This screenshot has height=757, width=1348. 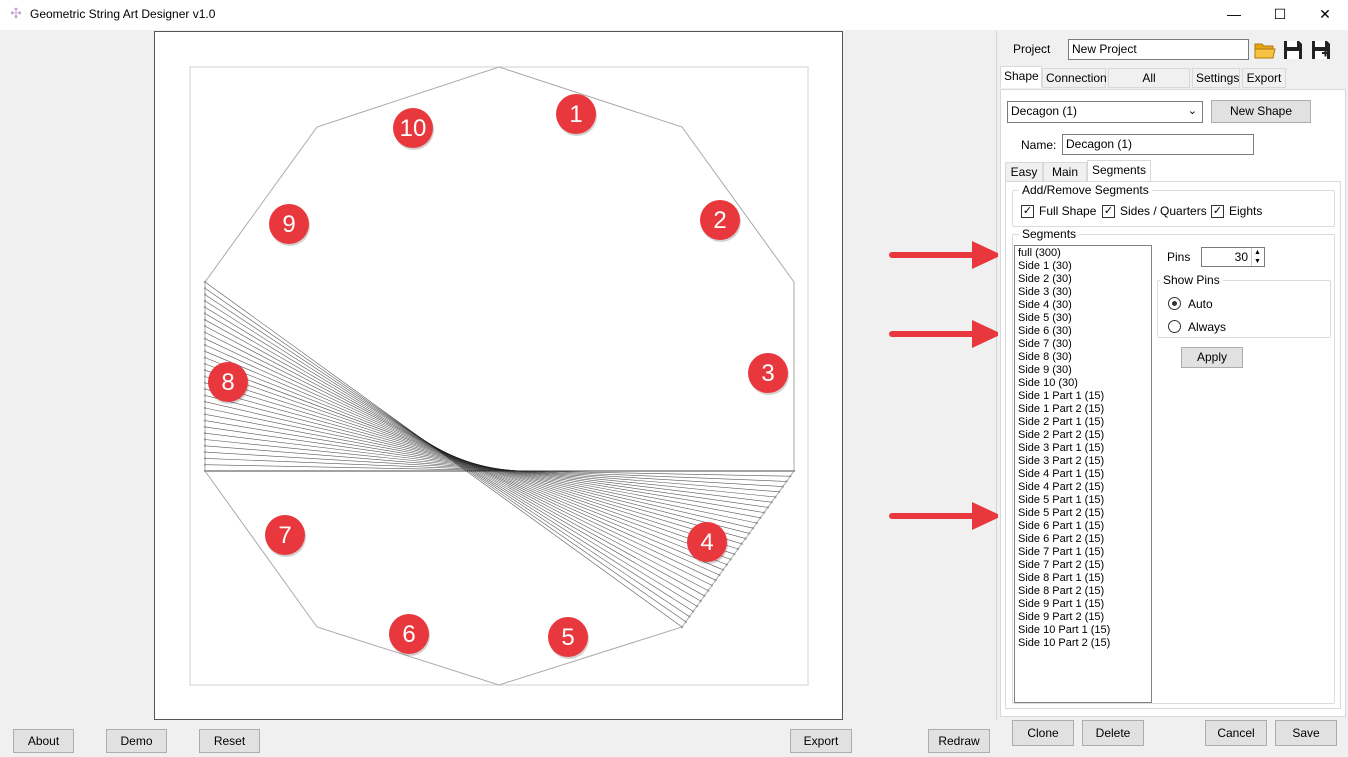 What do you see at coordinates (1083, 630) in the screenshot?
I see `segment-list-item: Side 10 Part 1 (15)` at bounding box center [1083, 630].